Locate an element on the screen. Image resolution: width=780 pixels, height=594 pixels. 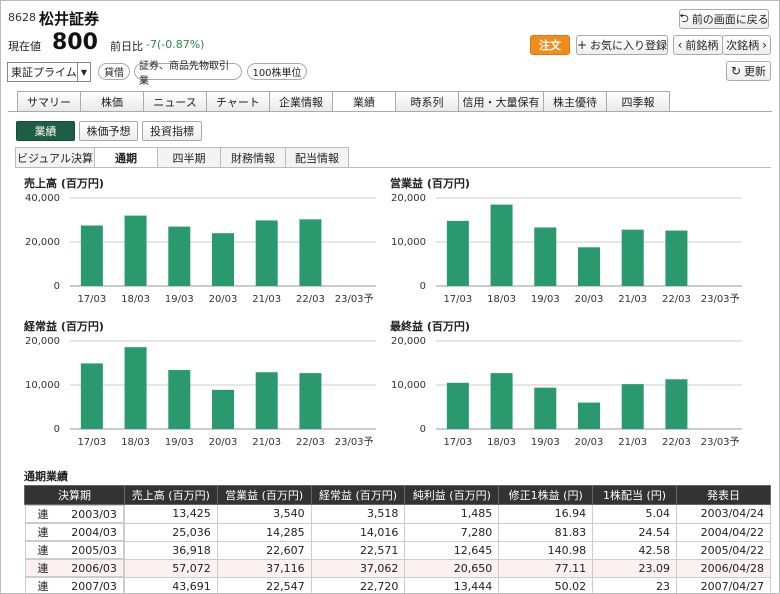
table-cell: 77.11 is located at coordinates (546, 568).